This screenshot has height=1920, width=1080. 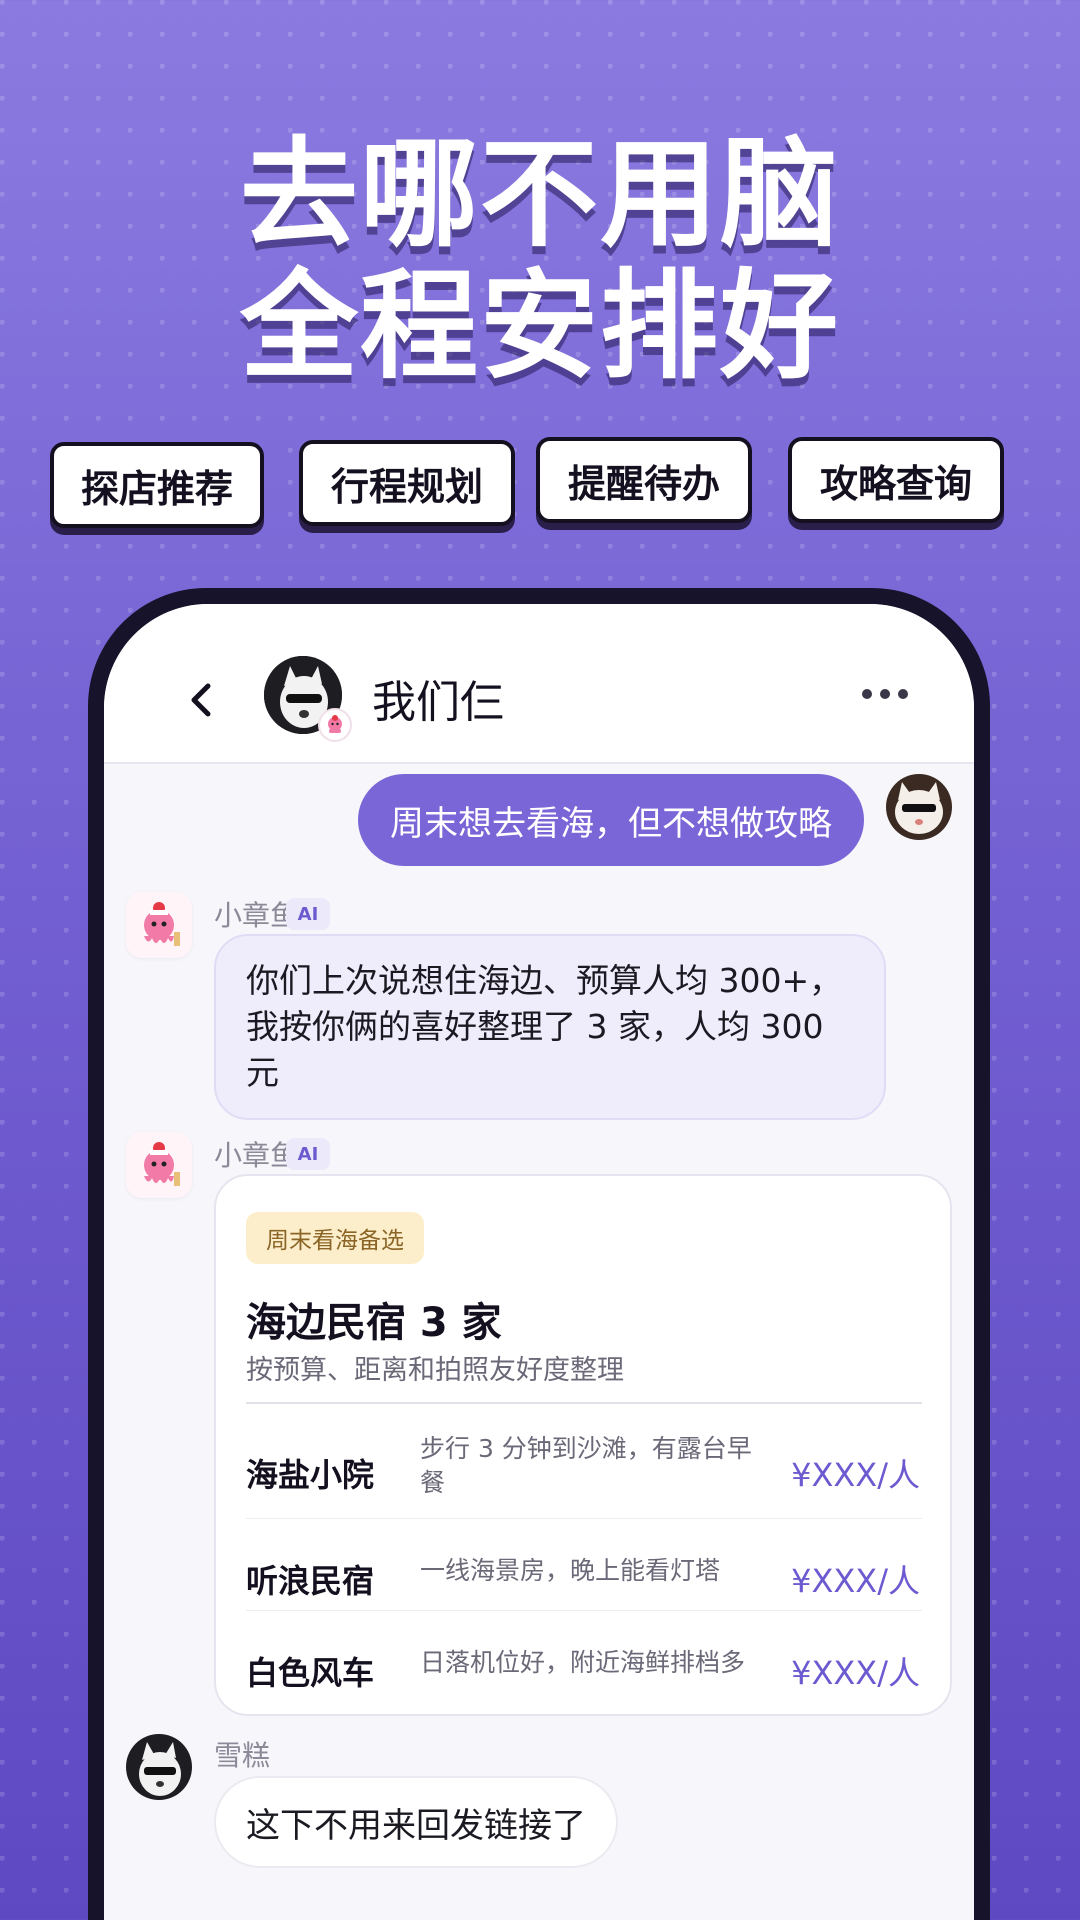 I want to click on friend-avatar, so click(x=159, y=1767).